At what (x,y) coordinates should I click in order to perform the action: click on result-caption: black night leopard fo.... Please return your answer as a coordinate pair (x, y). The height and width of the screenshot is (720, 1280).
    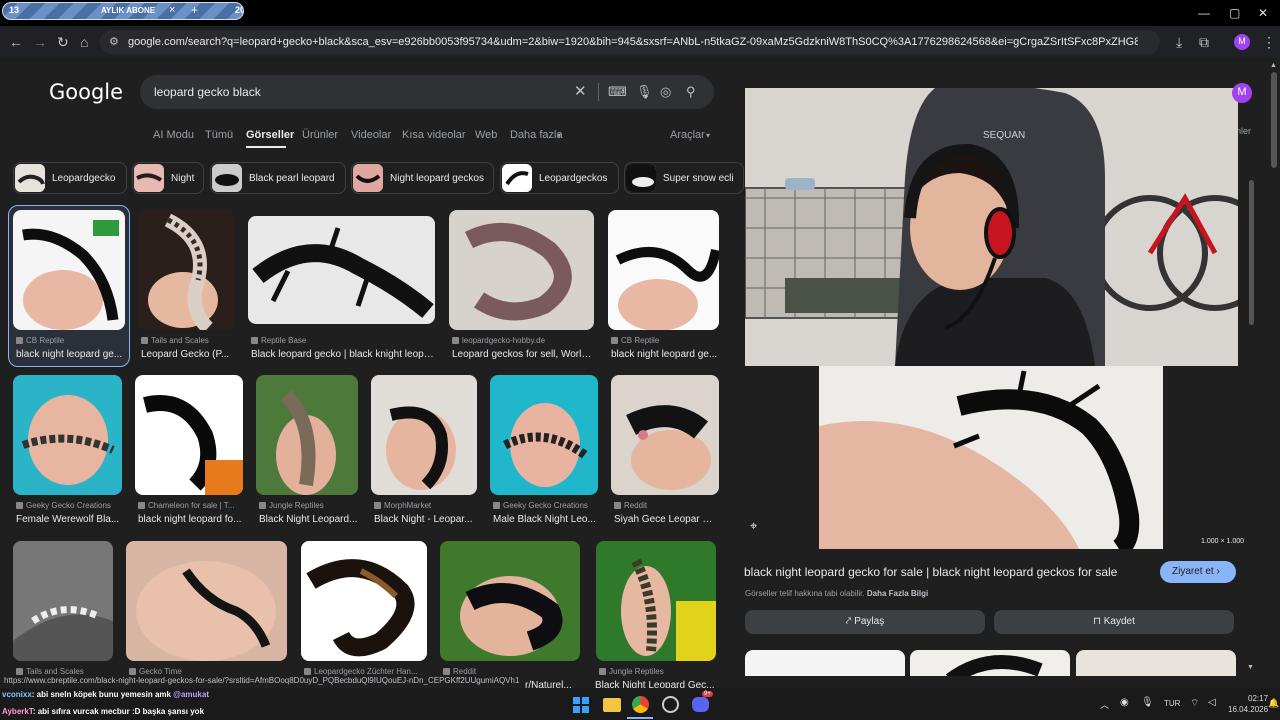
    Looking at the image, I should click on (190, 519).